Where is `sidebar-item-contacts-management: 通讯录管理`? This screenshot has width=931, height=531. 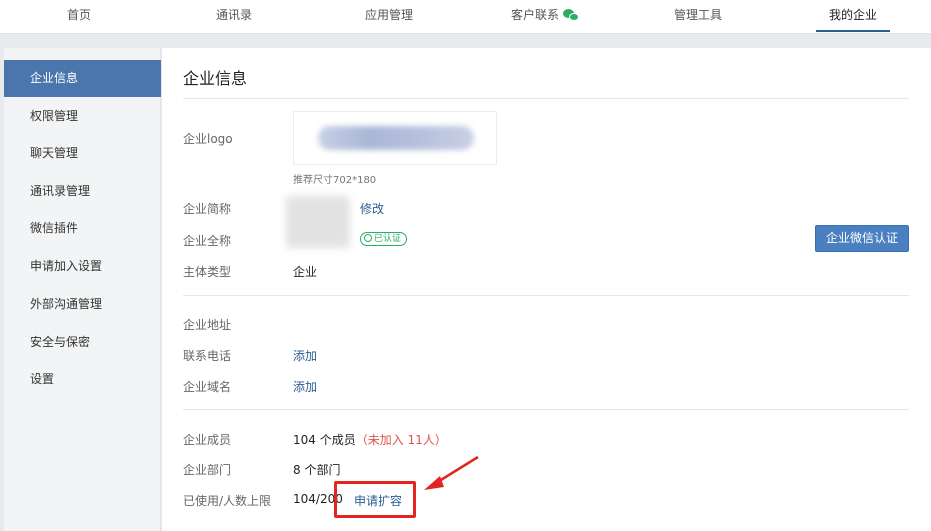 sidebar-item-contacts-management: 通讯录管理 is located at coordinates (82, 191).